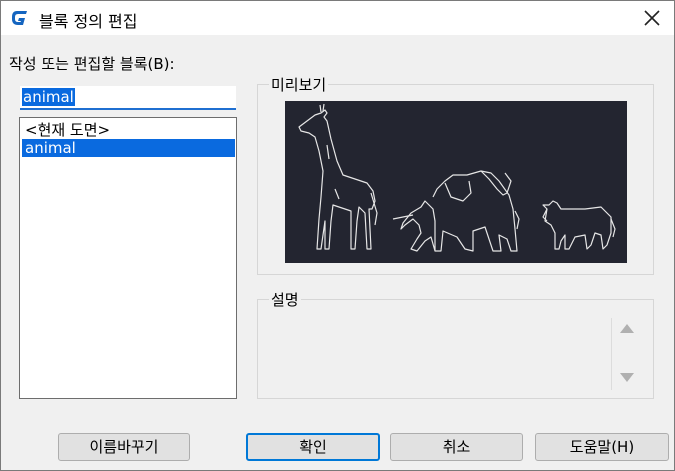 The height and width of the screenshot is (471, 675). I want to click on description-label: 설명, so click(285, 299).